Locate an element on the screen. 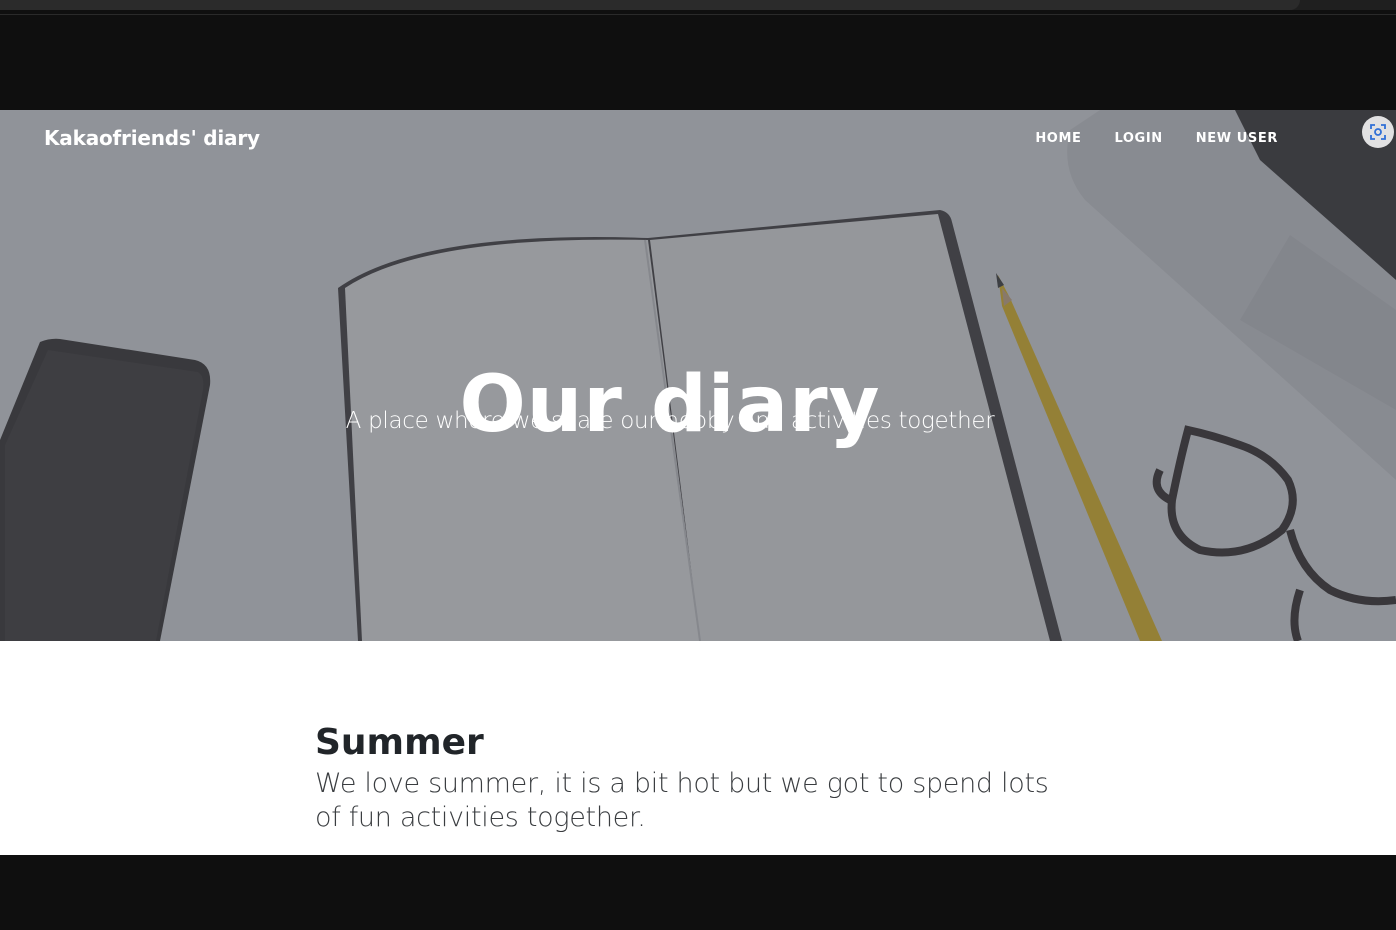  hero-title: Our diary is located at coordinates (670, 405).